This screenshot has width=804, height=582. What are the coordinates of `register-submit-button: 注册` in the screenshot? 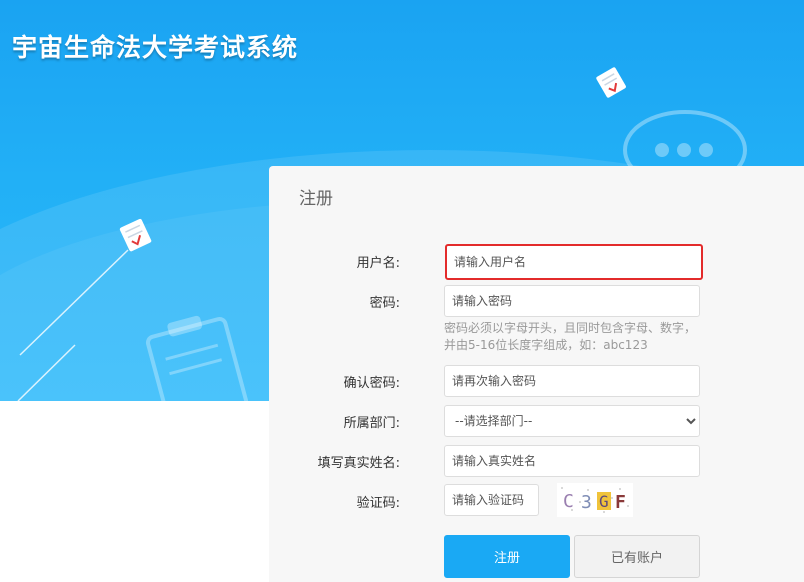 It's located at (507, 556).